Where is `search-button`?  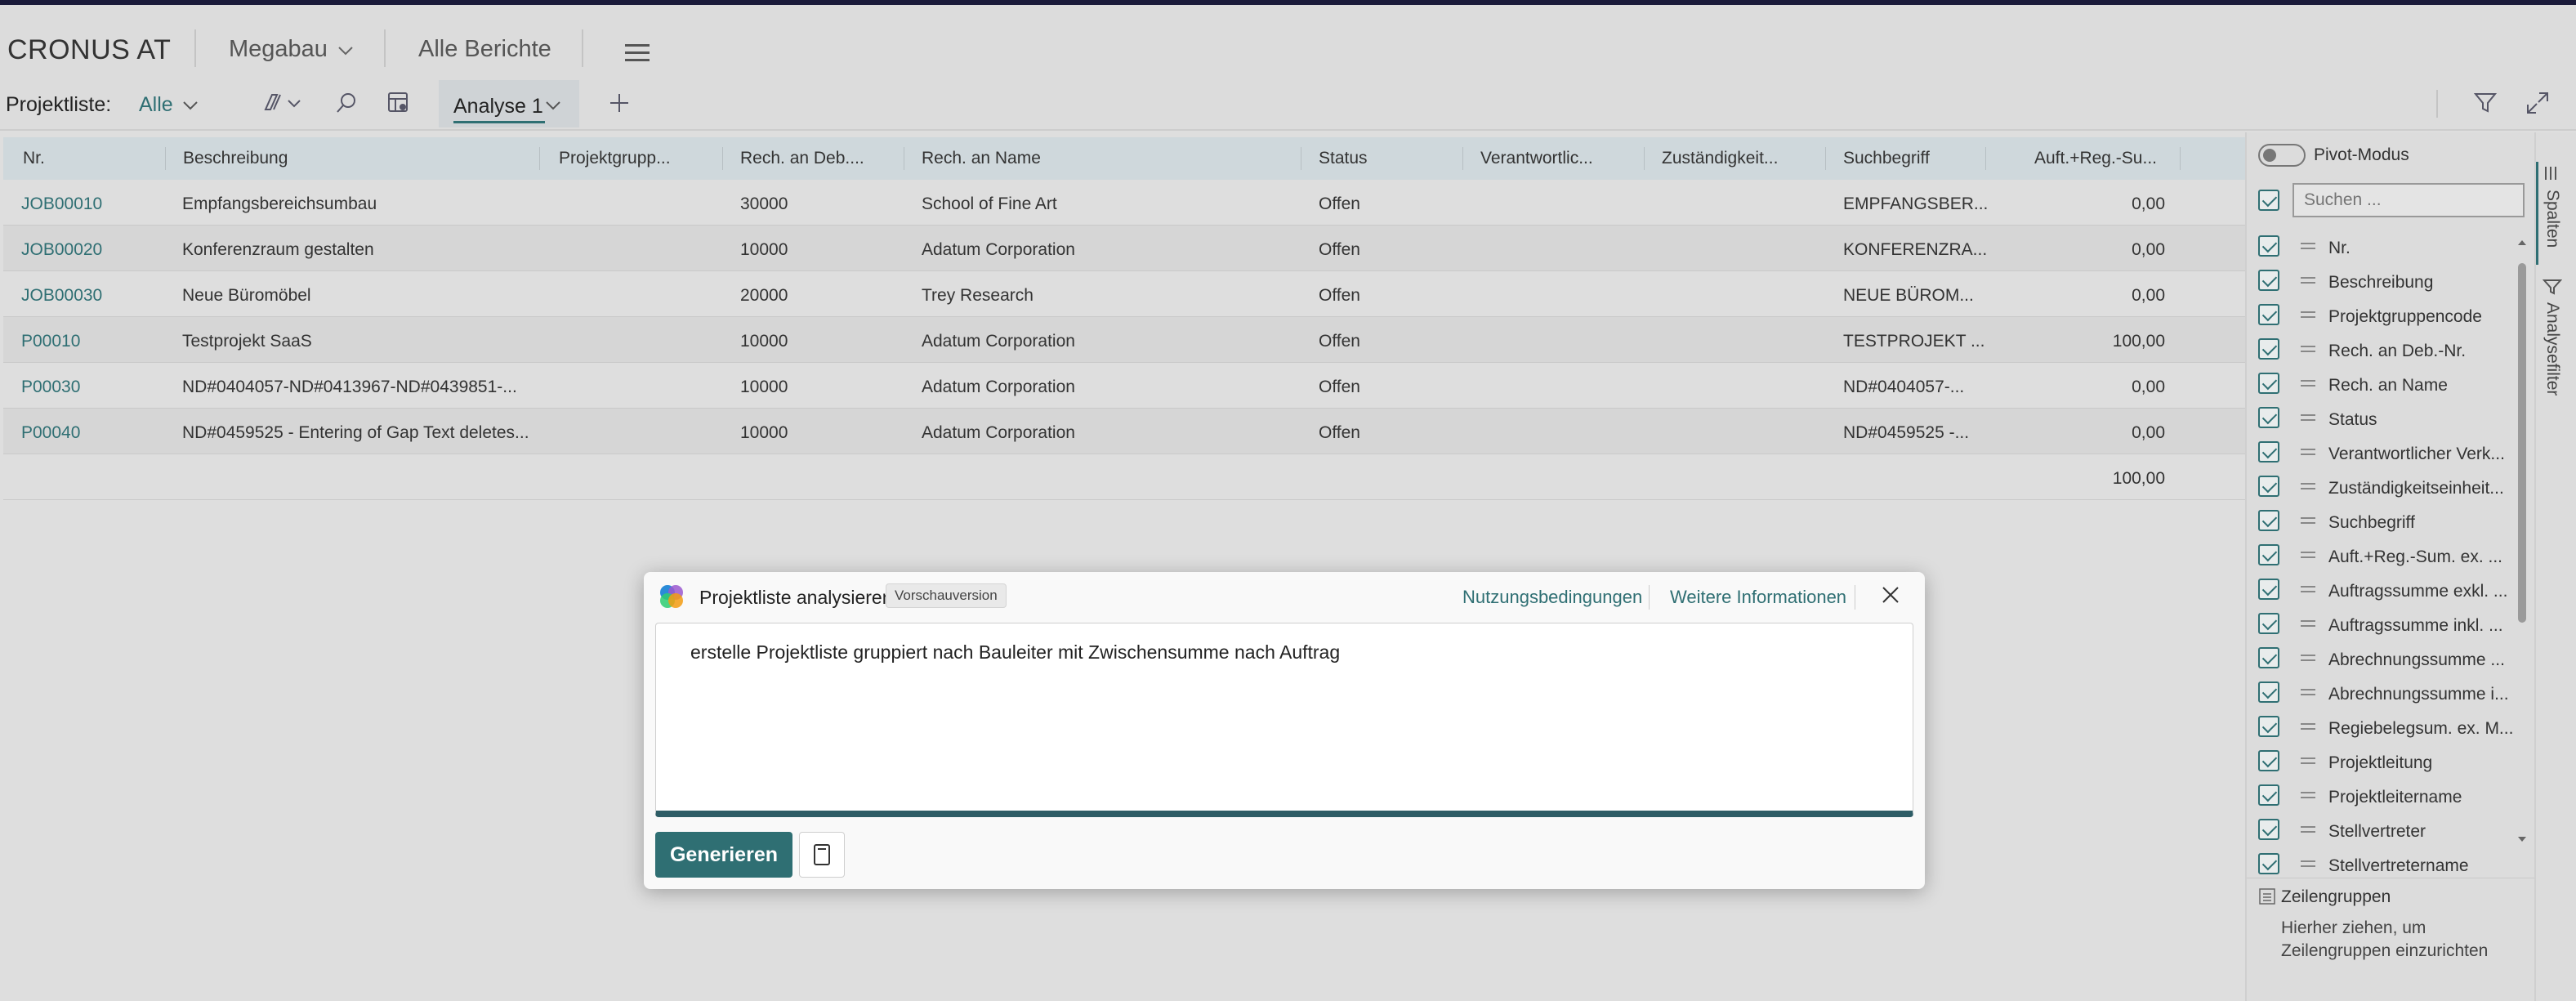 search-button is located at coordinates (346, 103).